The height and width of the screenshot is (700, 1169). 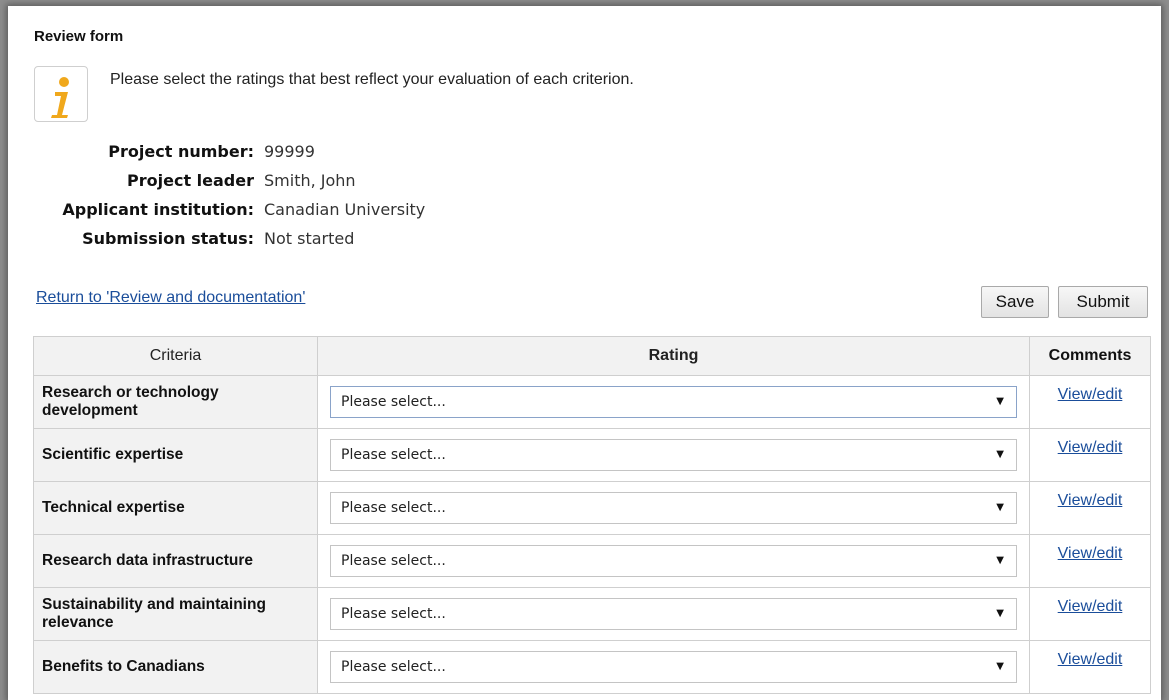 What do you see at coordinates (175, 455) in the screenshot?
I see `criterion-label: Scientific expertise` at bounding box center [175, 455].